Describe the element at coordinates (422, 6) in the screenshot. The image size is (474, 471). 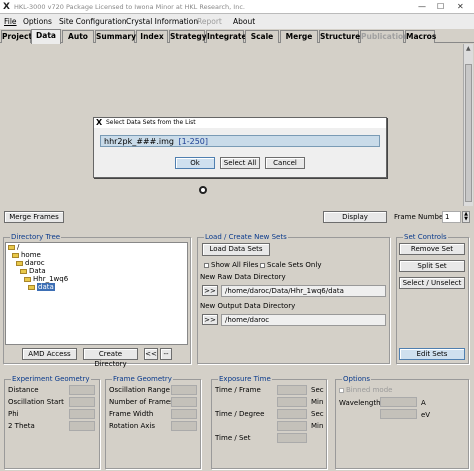
I see `minimize-icon: —` at that location.